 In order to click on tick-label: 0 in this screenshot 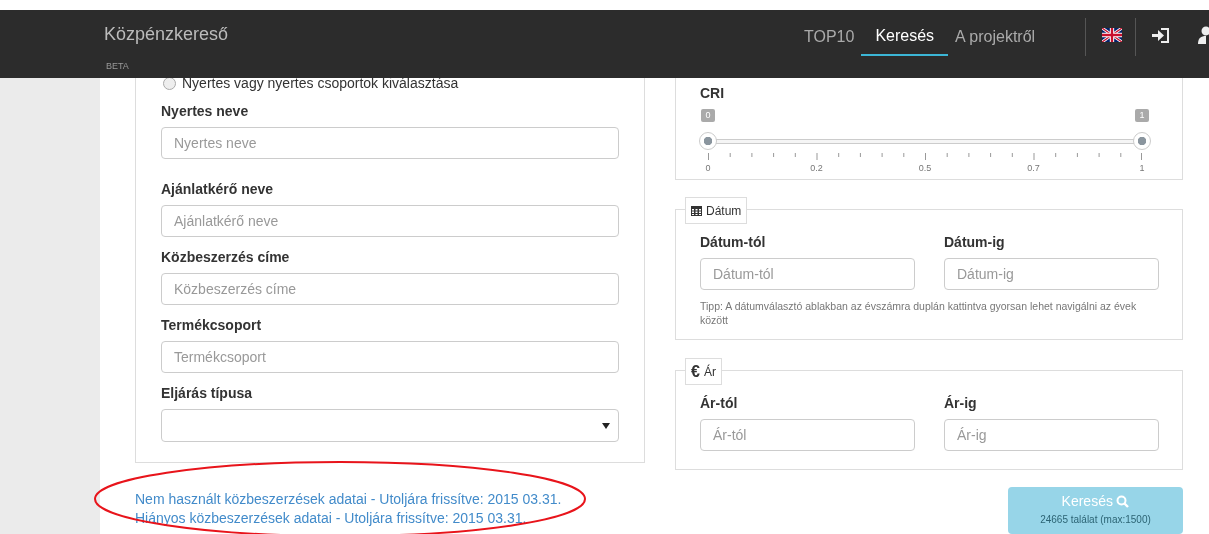, I will do `click(708, 168)`.